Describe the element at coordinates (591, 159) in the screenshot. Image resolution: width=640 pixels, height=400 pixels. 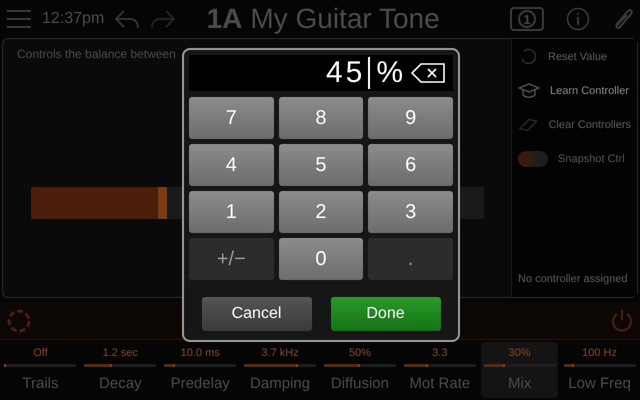
I see `toggle-label: Snapshot Ctrl` at that location.